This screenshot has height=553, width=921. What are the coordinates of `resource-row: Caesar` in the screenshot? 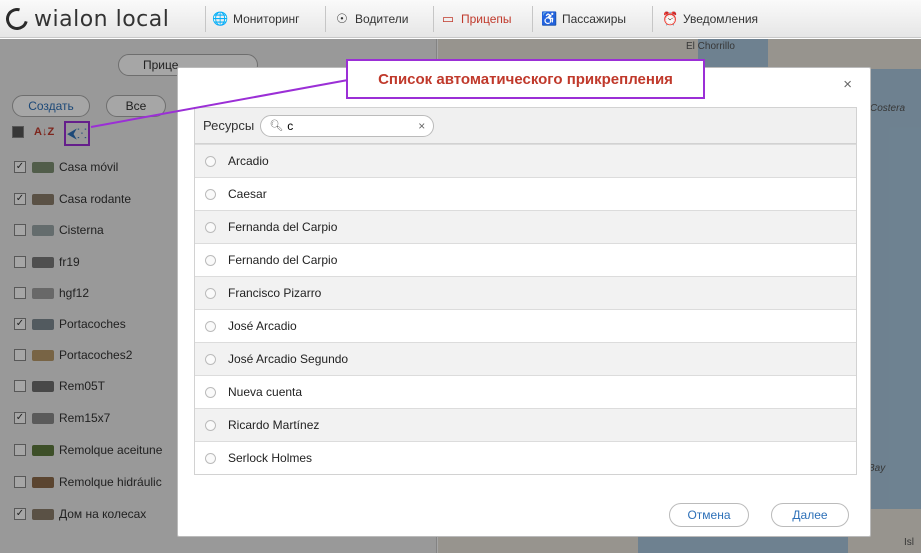 It's located at (525, 193).